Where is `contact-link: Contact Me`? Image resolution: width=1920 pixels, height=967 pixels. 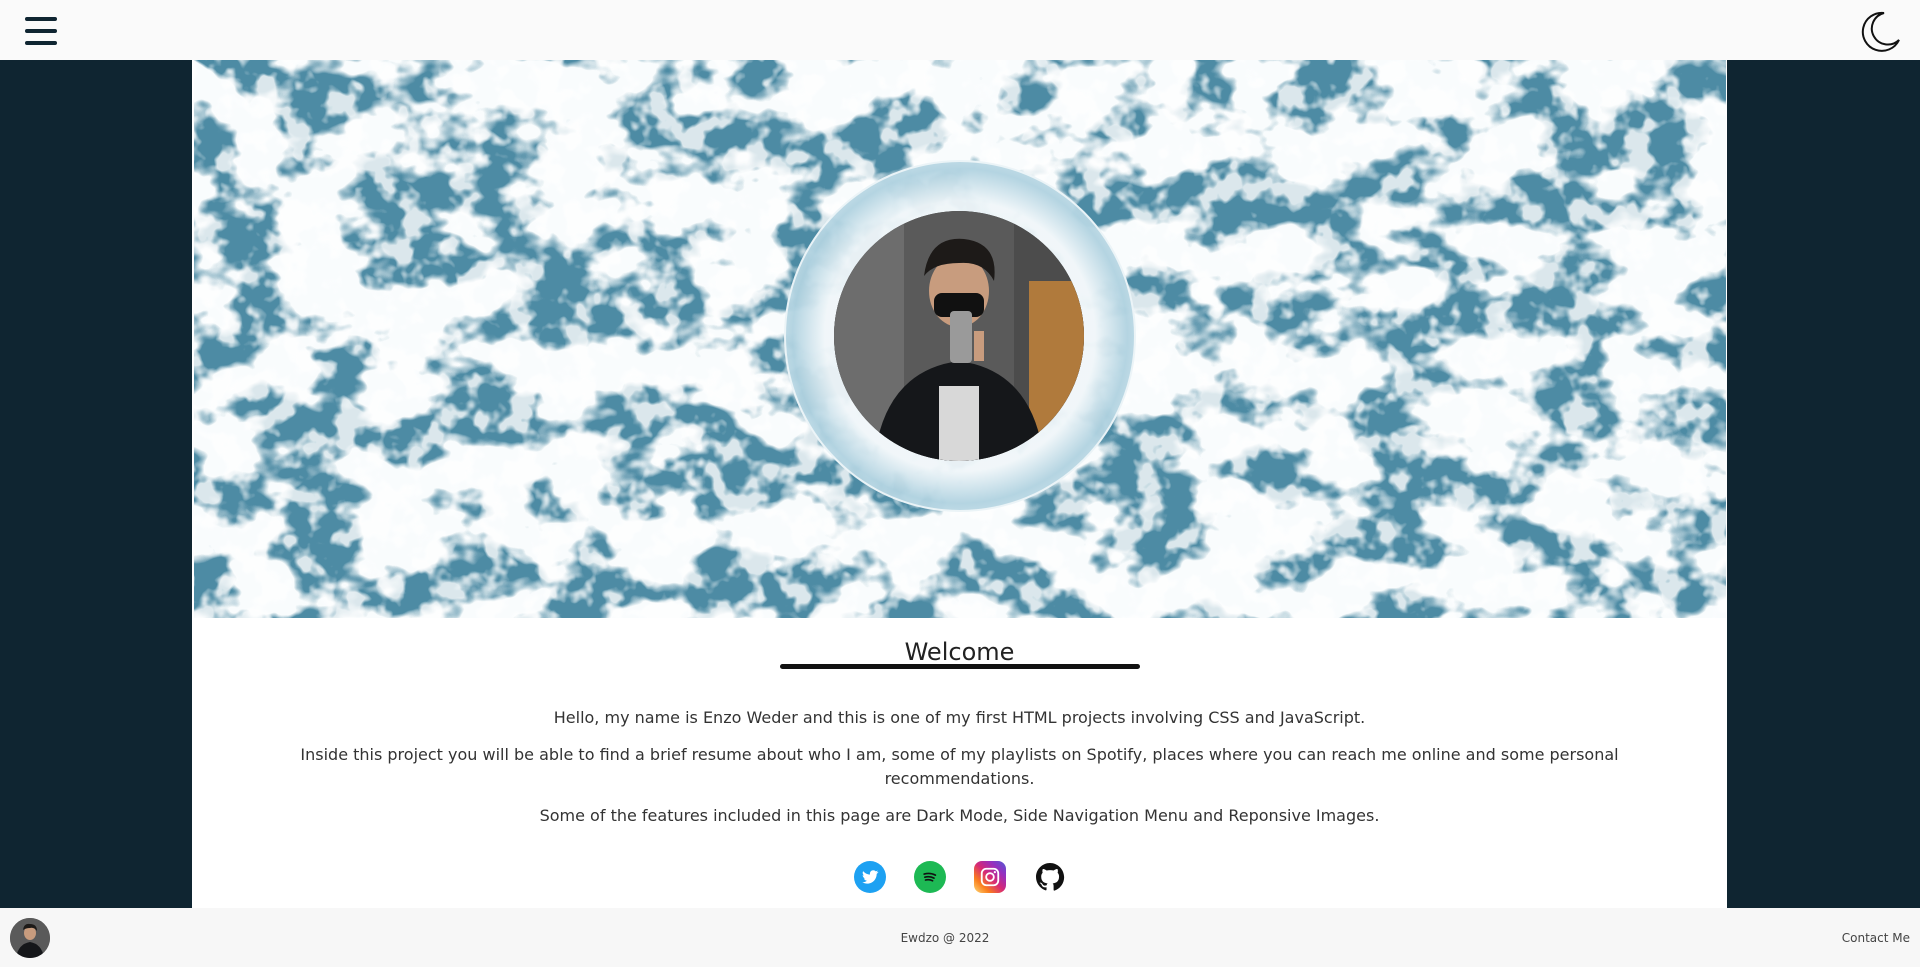
contact-link: Contact Me is located at coordinates (1876, 938).